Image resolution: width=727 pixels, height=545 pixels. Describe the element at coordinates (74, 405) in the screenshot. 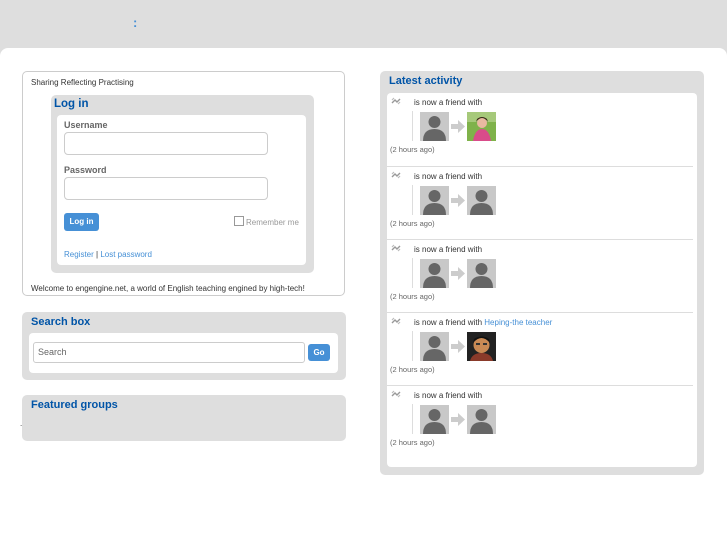

I see `featured-groups-title: Featured groups` at that location.